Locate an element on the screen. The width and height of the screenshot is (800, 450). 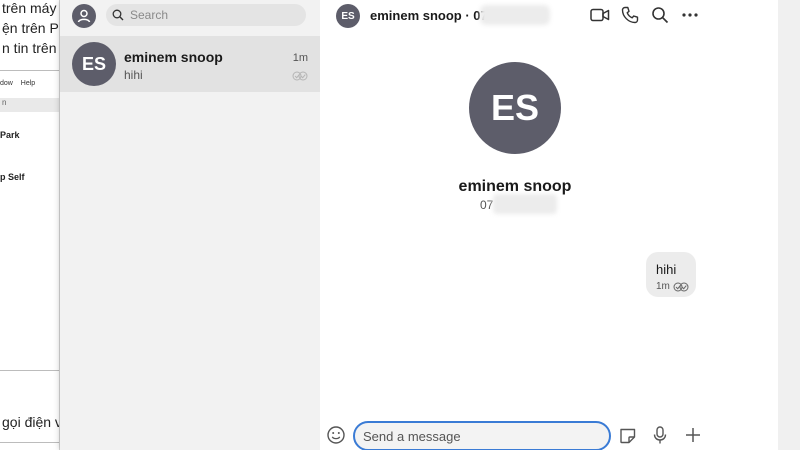
bg-text-line: n tin trên S is located at coordinates (30, 48).